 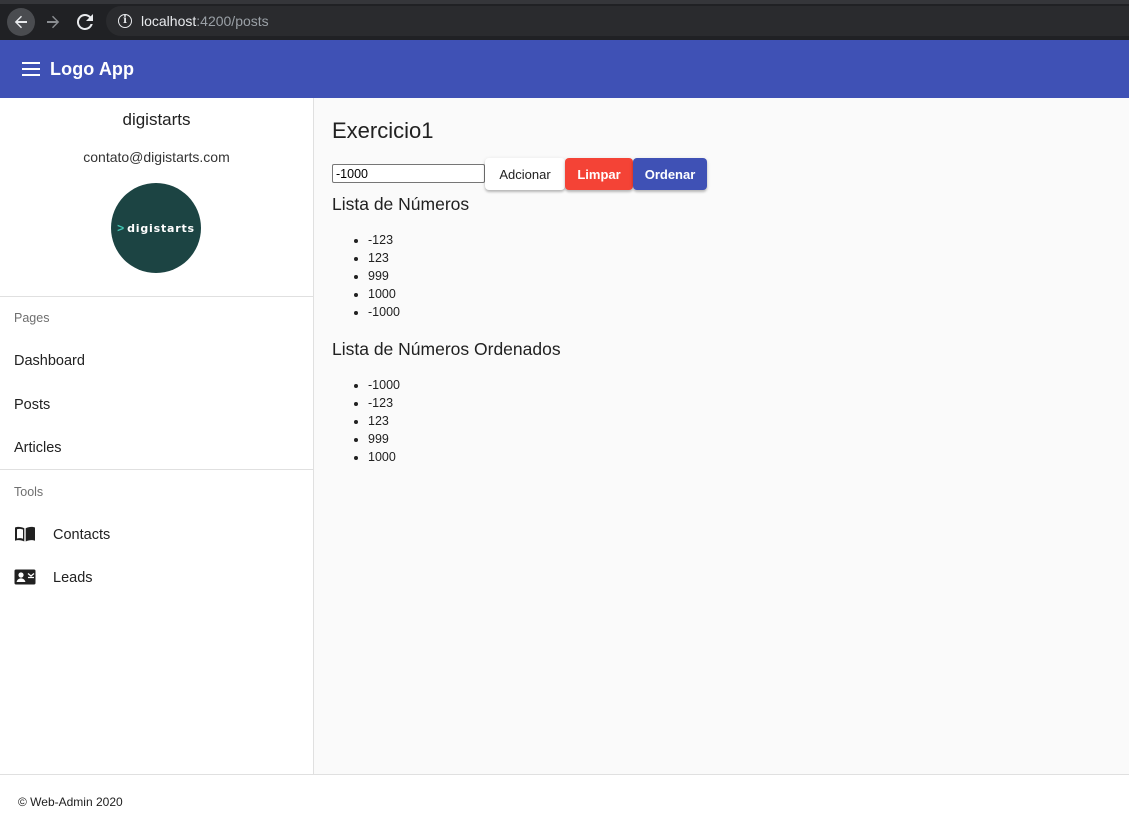 What do you see at coordinates (156, 157) in the screenshot?
I see `profile-email: contato@digistarts.com` at bounding box center [156, 157].